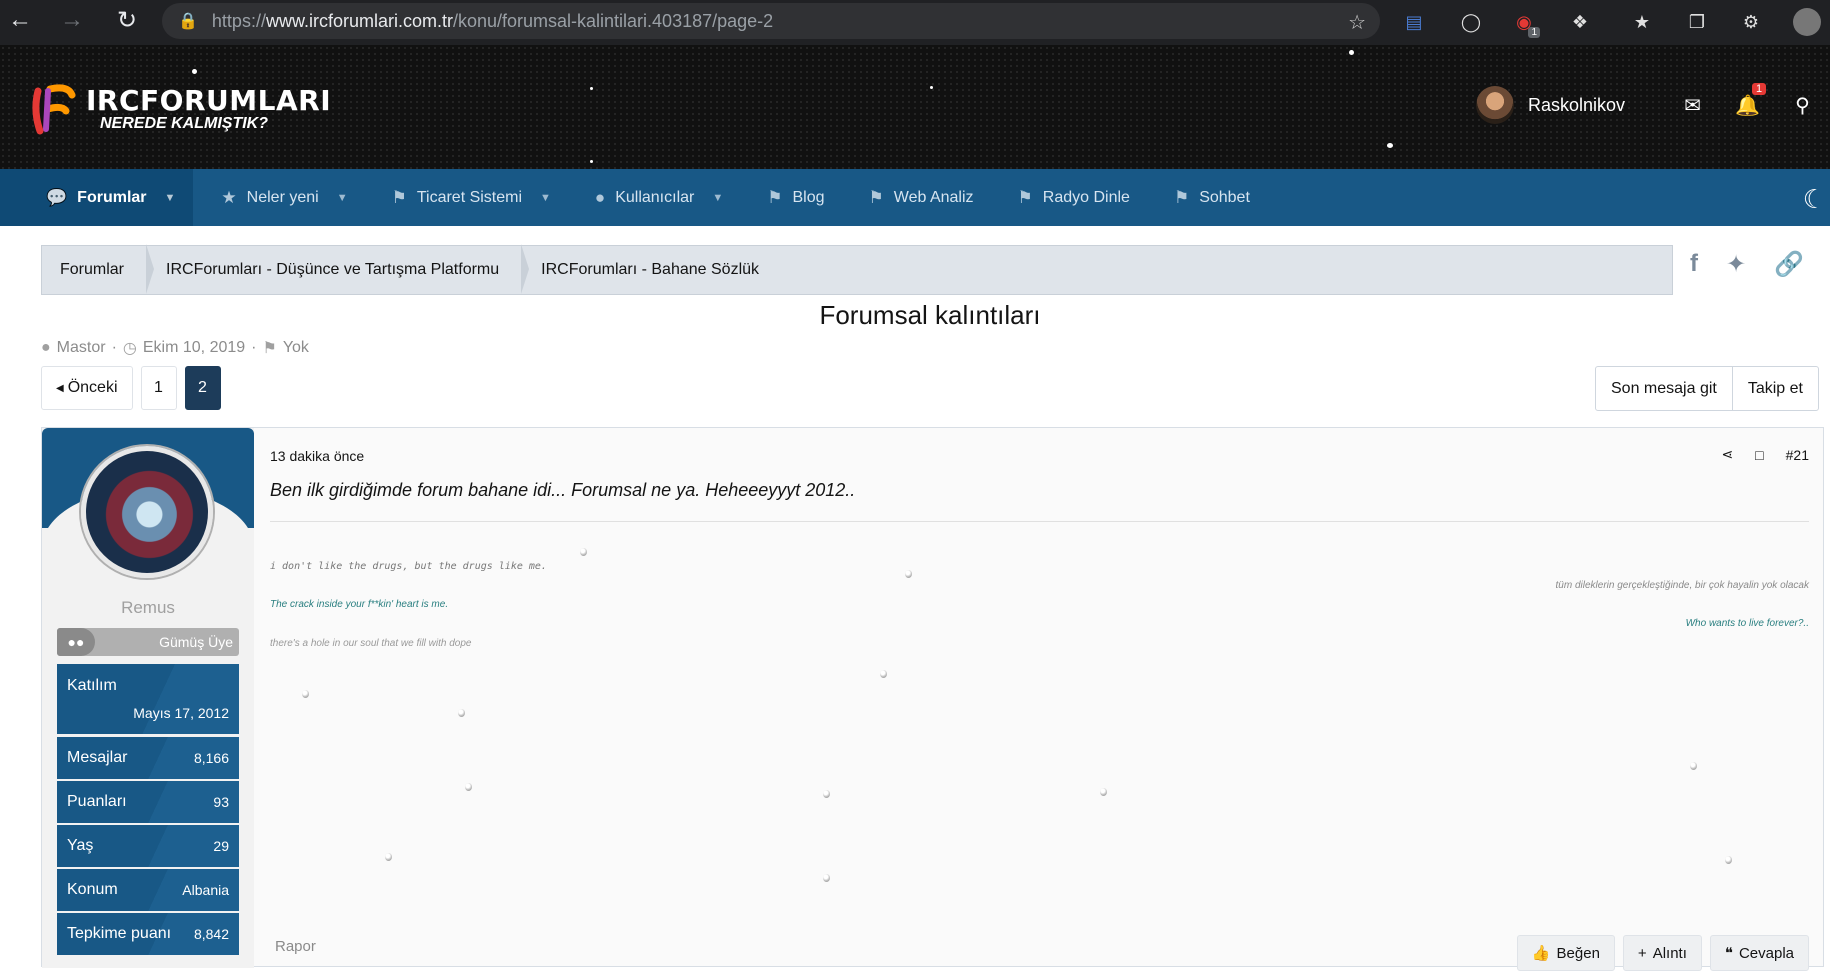 The height and width of the screenshot is (971, 1830). I want to click on post-actions: 👍 Beğen + Alıntı ❝ Cevapla, so click(1662, 953).